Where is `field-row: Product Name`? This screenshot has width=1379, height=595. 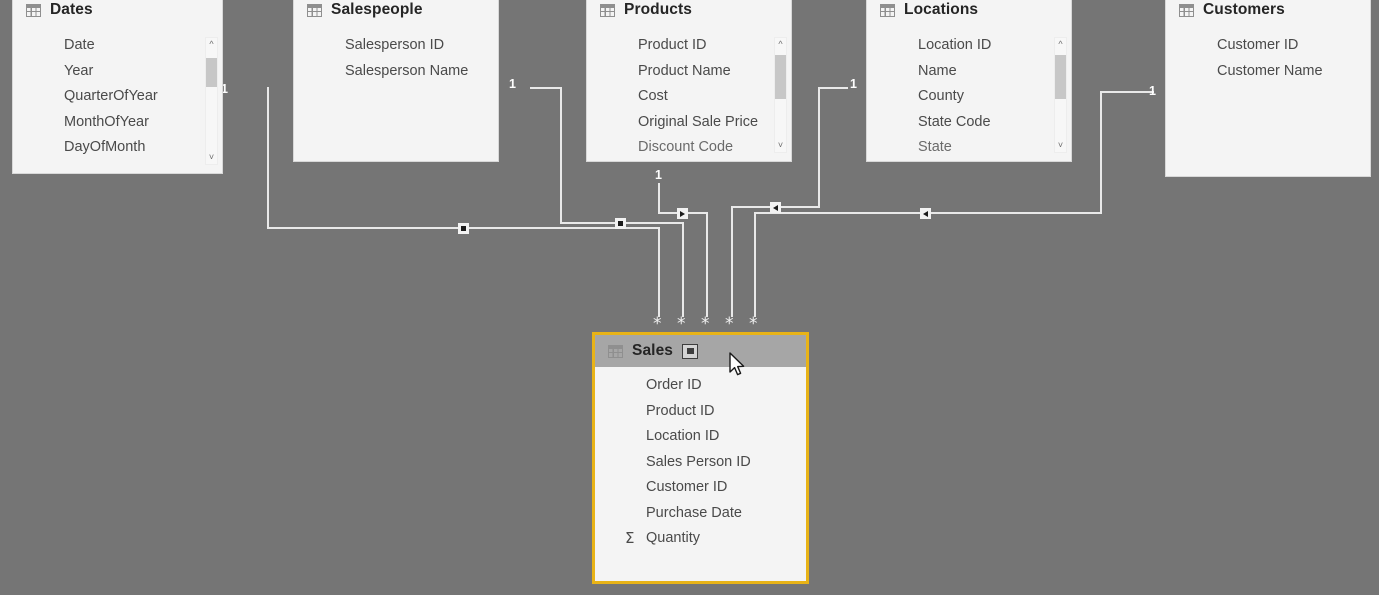 field-row: Product Name is located at coordinates (689, 72).